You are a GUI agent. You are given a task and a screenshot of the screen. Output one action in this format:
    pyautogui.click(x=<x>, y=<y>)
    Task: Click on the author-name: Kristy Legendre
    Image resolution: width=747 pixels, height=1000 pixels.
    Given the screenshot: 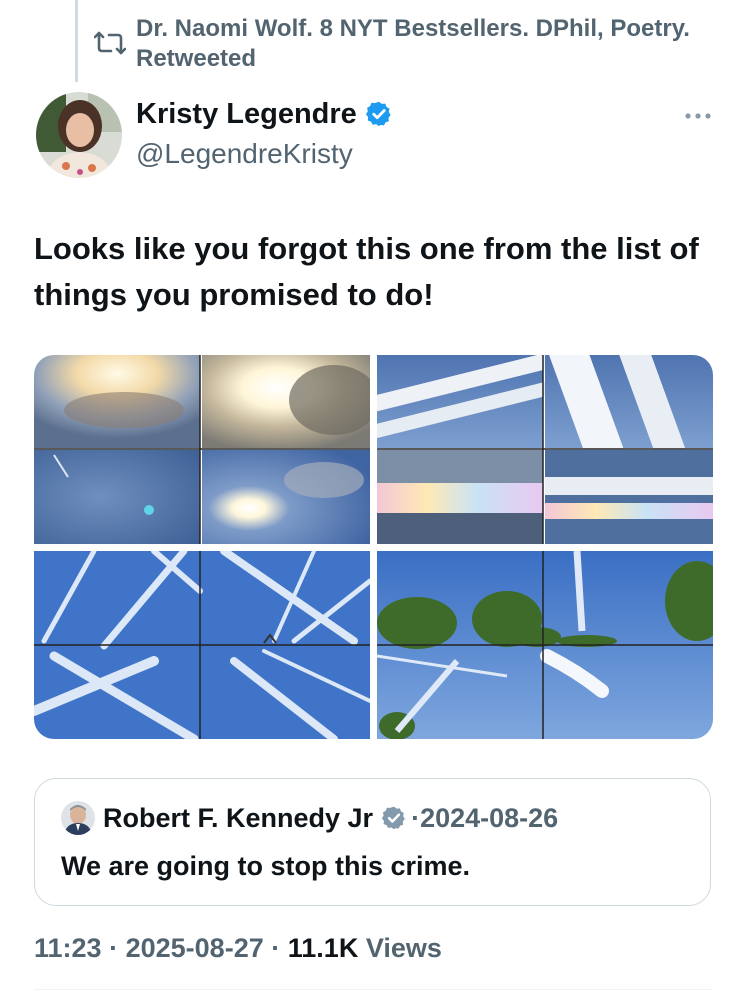 What is the action you would take?
    pyautogui.click(x=246, y=114)
    